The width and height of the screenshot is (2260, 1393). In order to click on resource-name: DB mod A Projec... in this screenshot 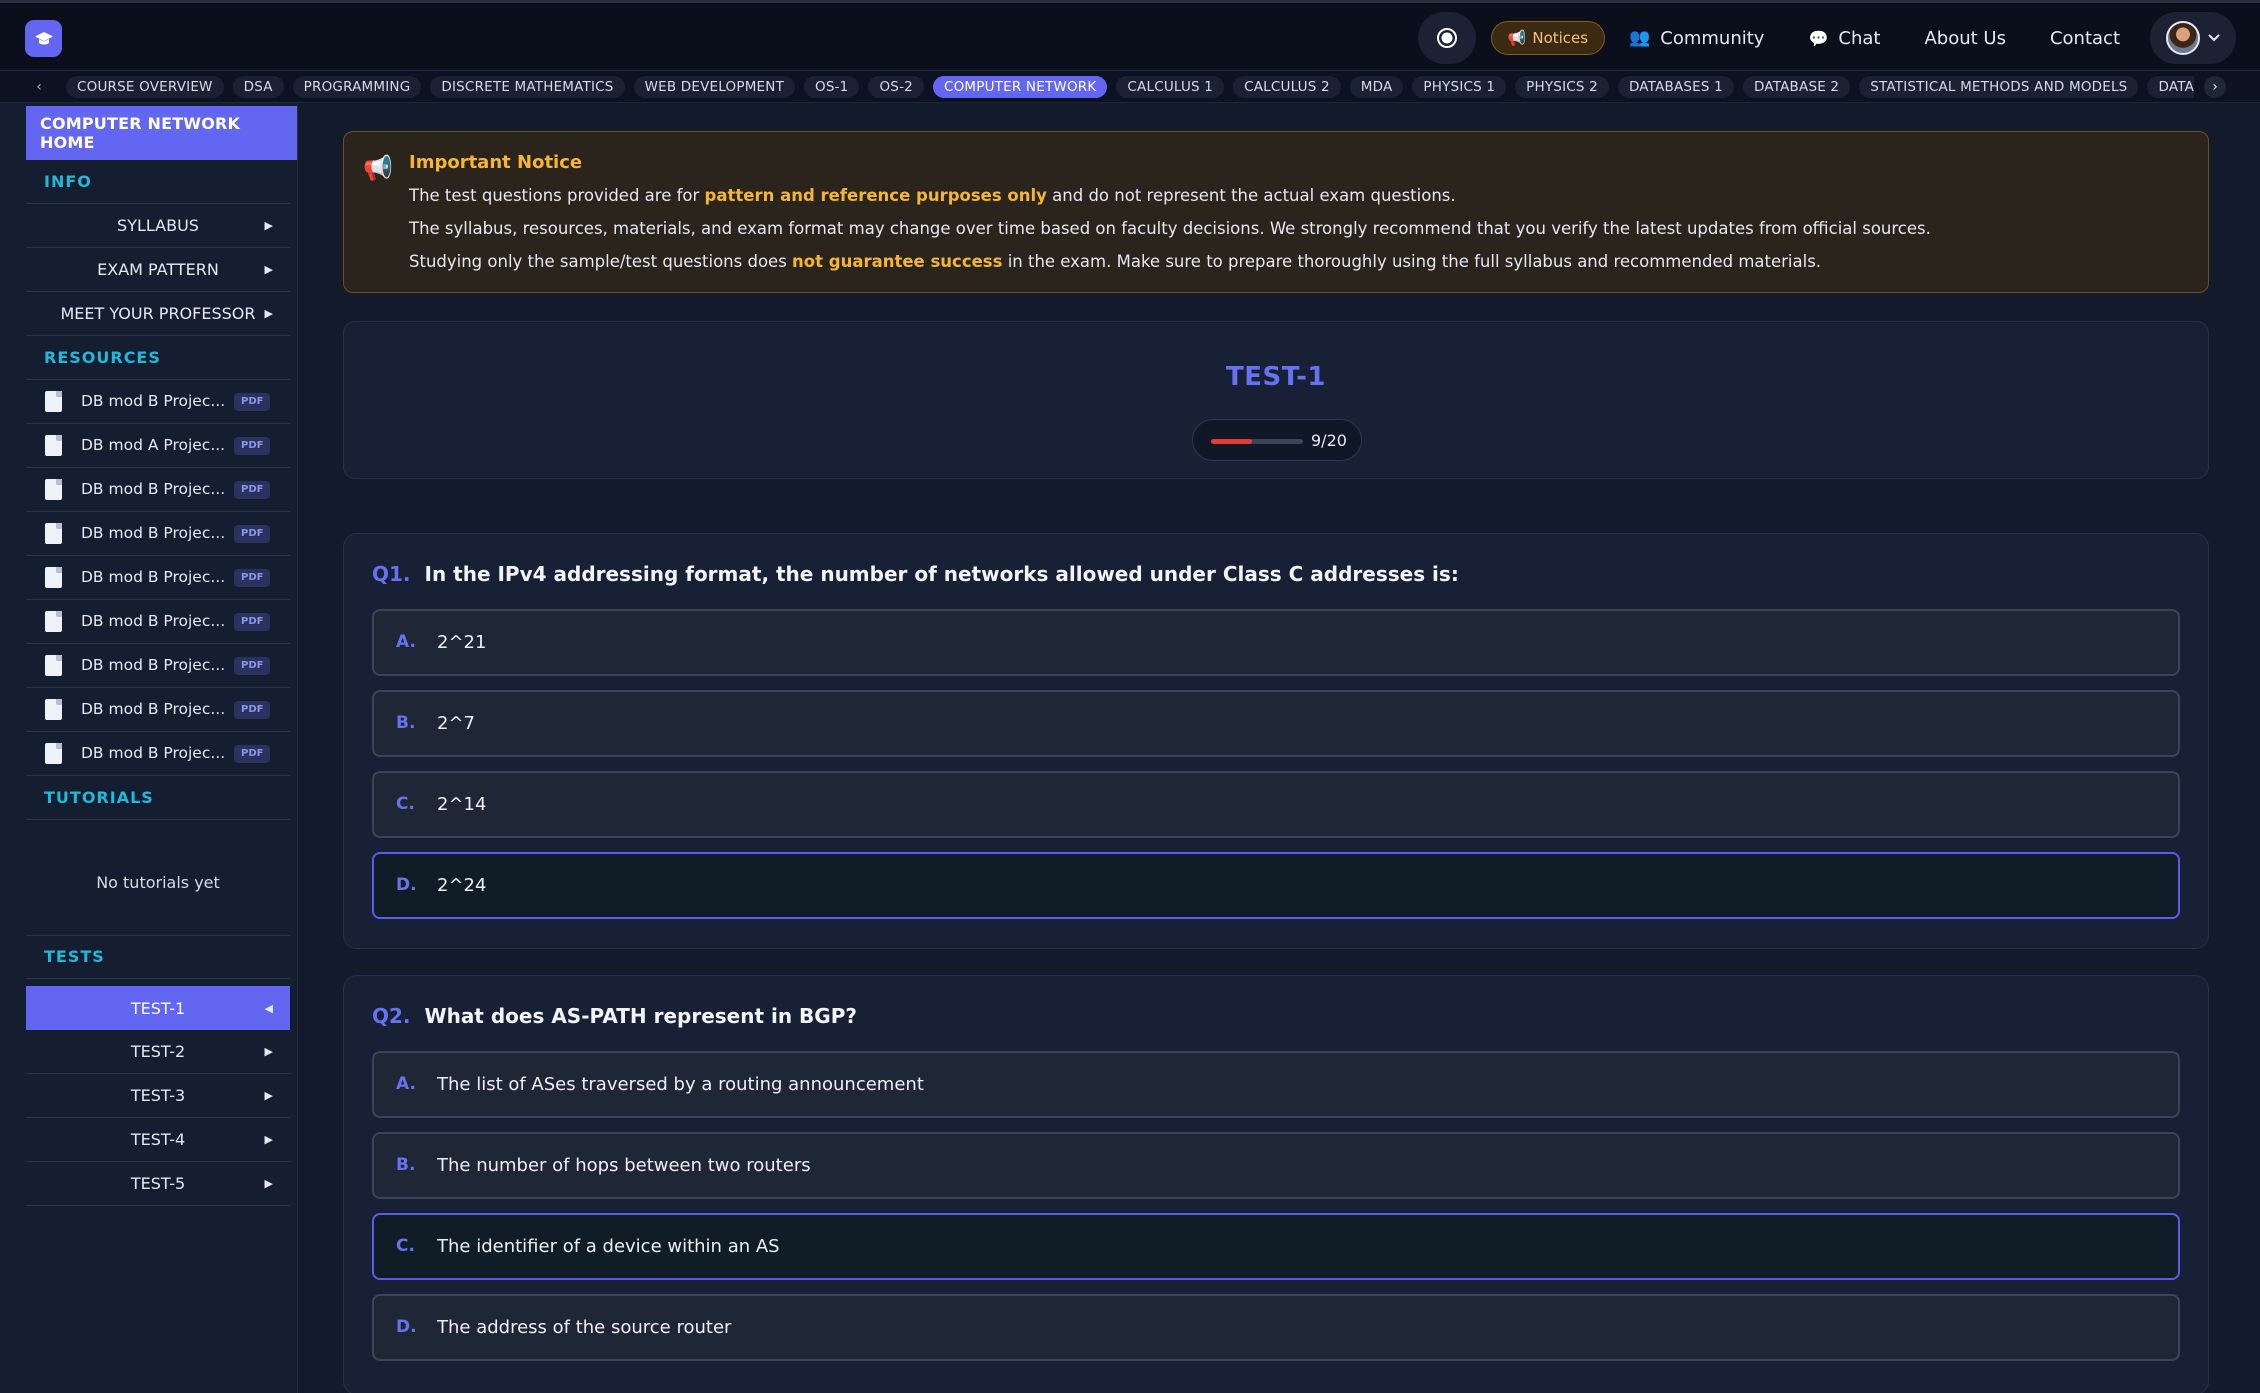, I will do `click(153, 445)`.